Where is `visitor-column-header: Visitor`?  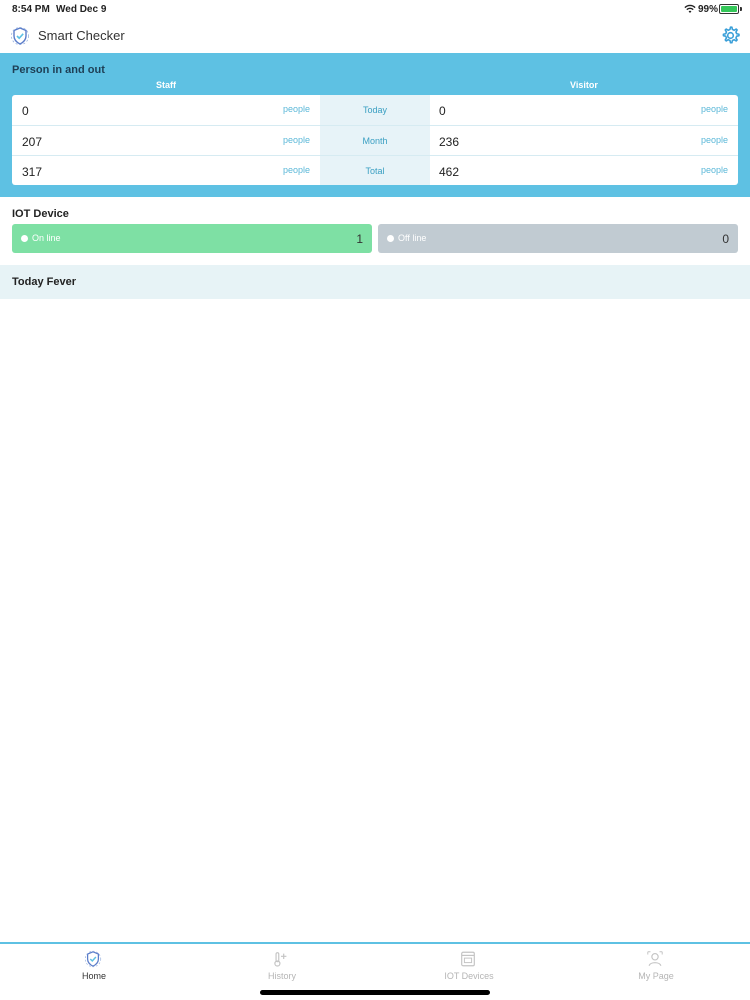 visitor-column-header: Visitor is located at coordinates (584, 85).